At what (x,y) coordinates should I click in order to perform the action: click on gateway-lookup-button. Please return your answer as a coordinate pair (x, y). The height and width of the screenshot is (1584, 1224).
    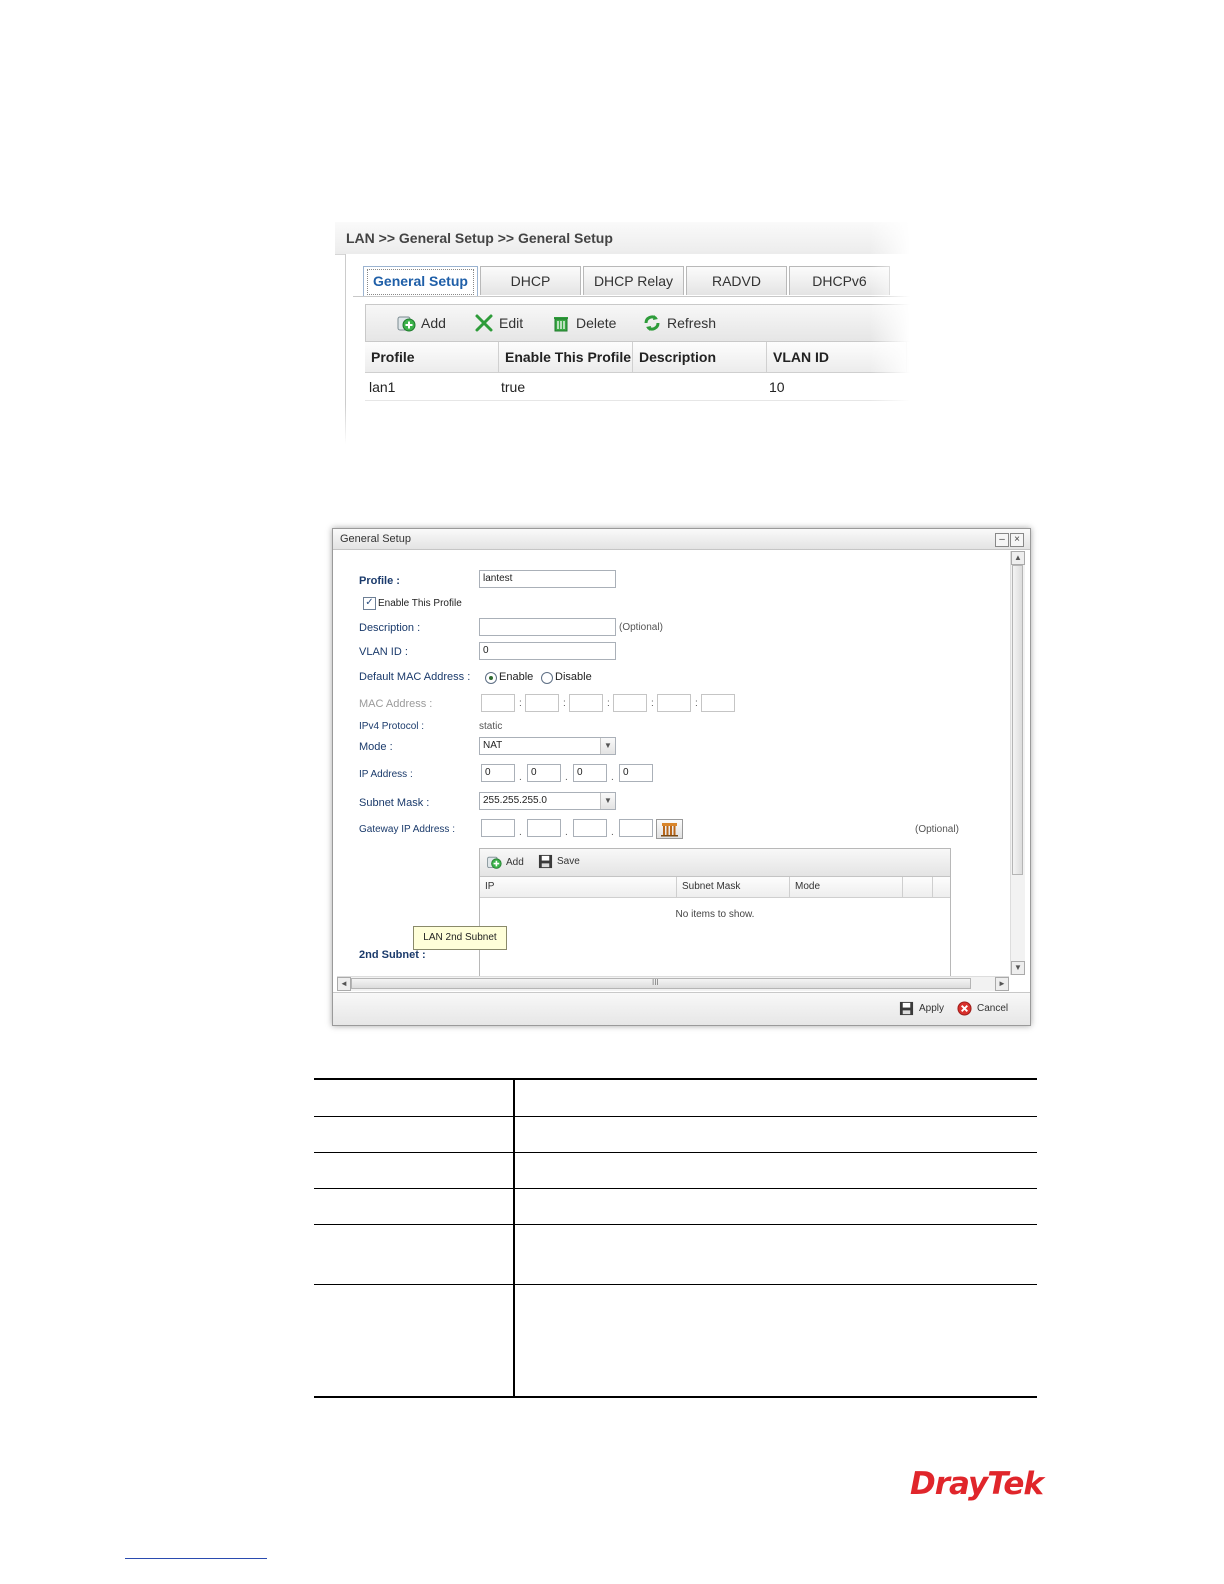
    Looking at the image, I should click on (669, 829).